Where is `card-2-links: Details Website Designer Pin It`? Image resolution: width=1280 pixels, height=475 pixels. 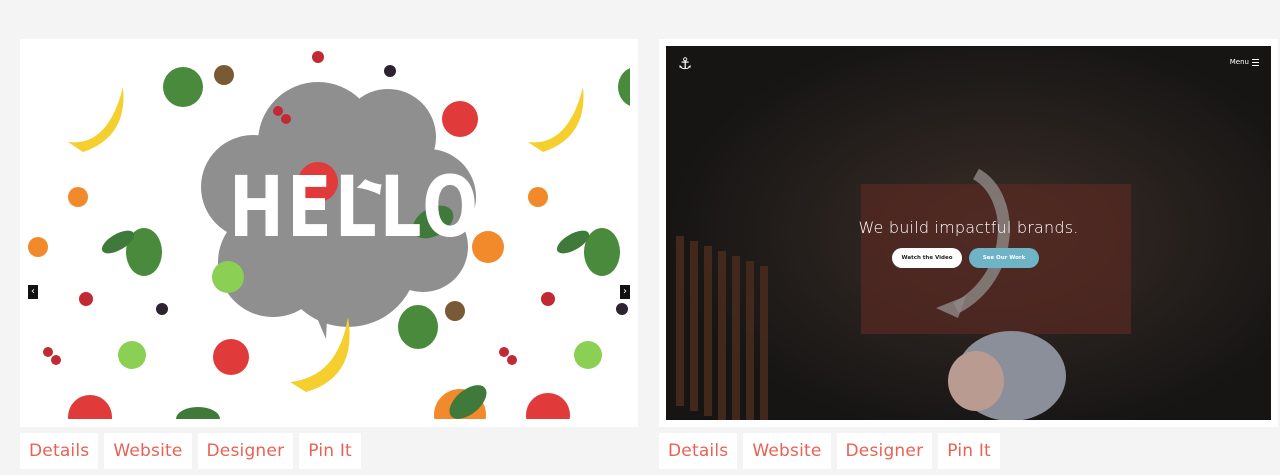
card-2-links: Details Website Designer Pin It is located at coordinates (829, 451).